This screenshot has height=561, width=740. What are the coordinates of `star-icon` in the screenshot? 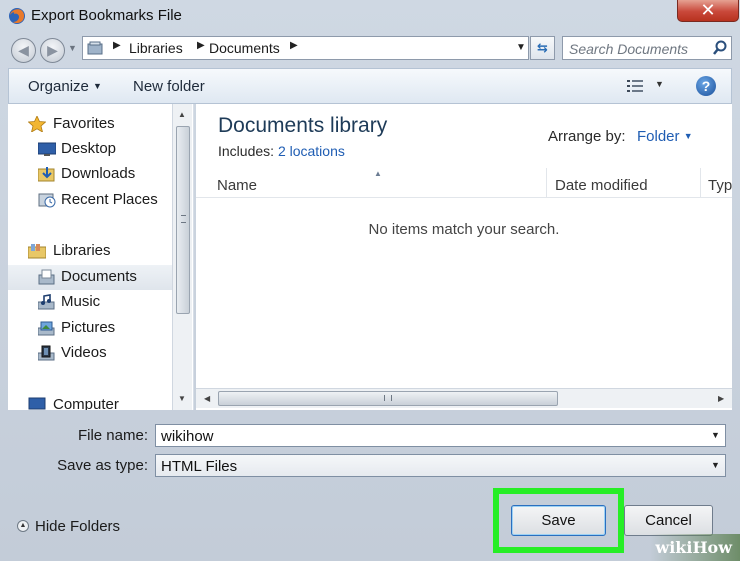 It's located at (37, 124).